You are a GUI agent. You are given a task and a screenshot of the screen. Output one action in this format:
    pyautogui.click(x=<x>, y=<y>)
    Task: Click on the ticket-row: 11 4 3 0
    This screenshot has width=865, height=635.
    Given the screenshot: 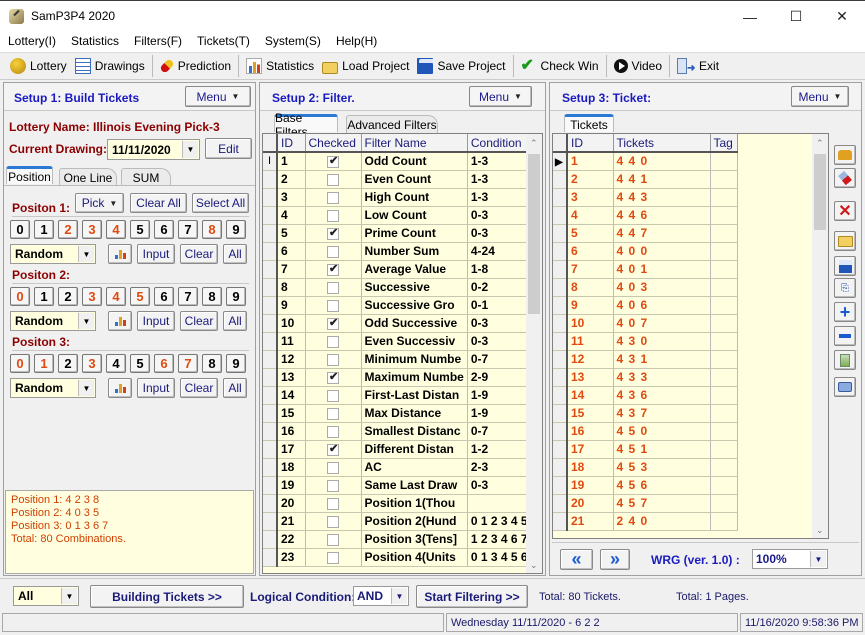 What is the action you would take?
    pyautogui.click(x=645, y=341)
    